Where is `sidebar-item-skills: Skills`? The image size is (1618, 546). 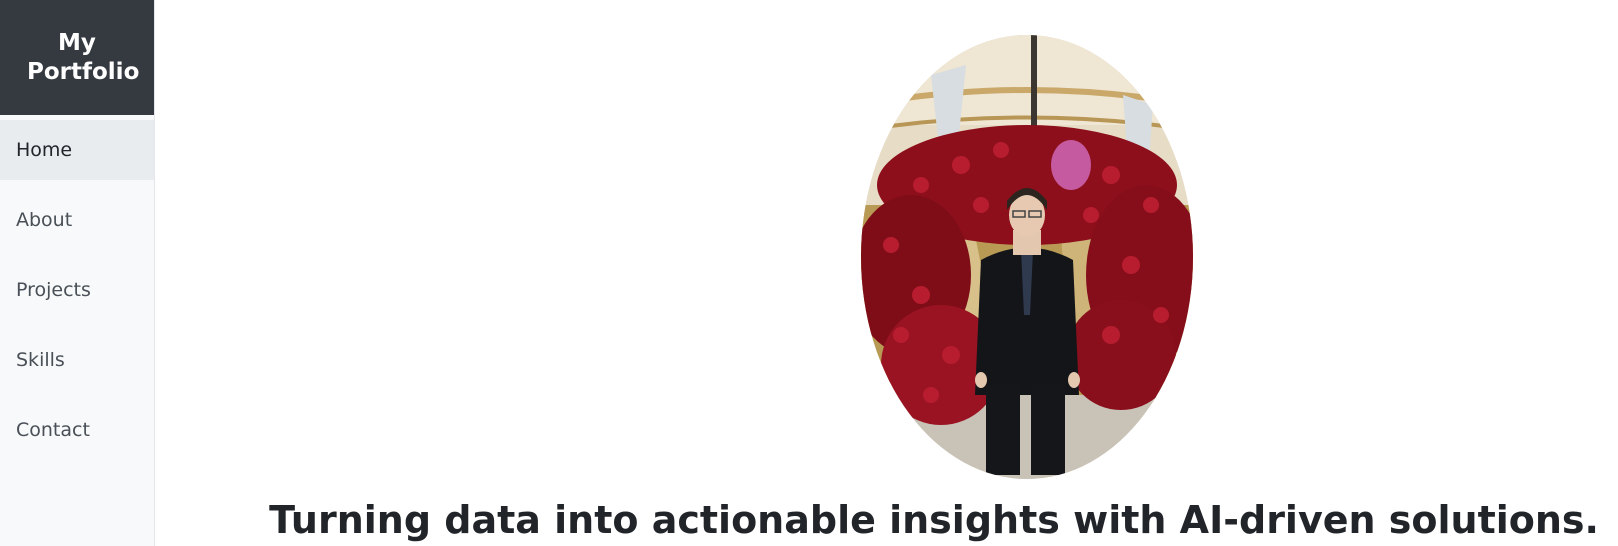 sidebar-item-skills: Skills is located at coordinates (77, 360).